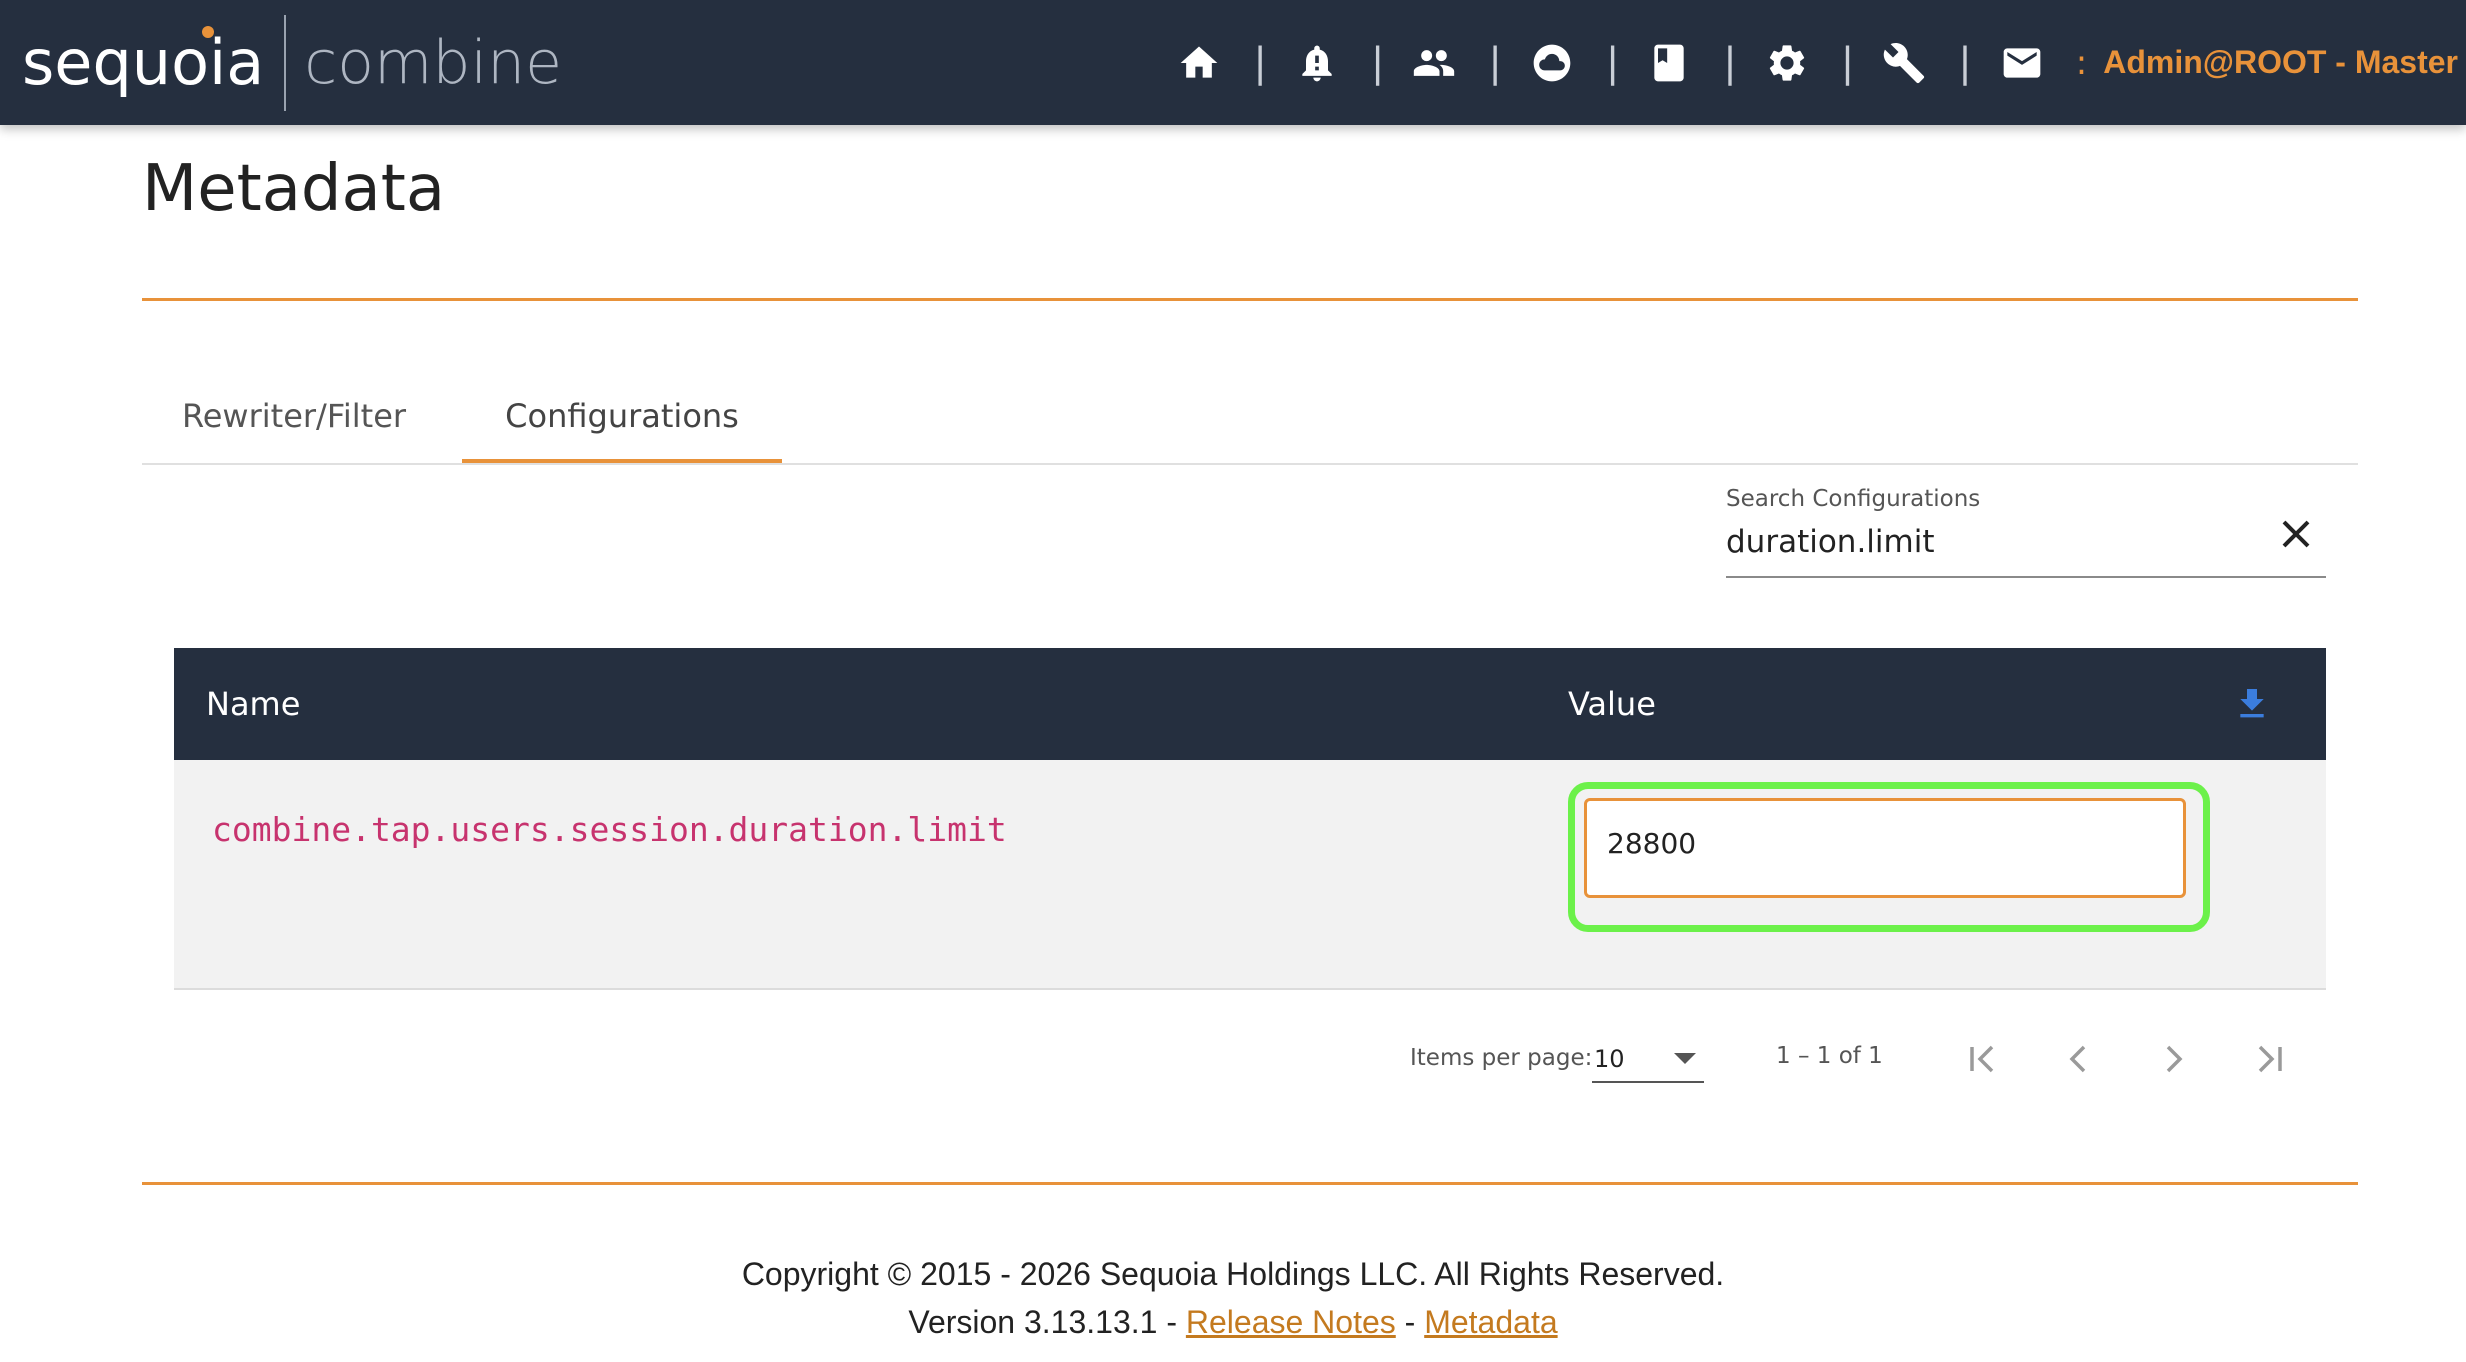  I want to click on config-name-cell: combine.tap.users.session.duration.limit, so click(609, 829).